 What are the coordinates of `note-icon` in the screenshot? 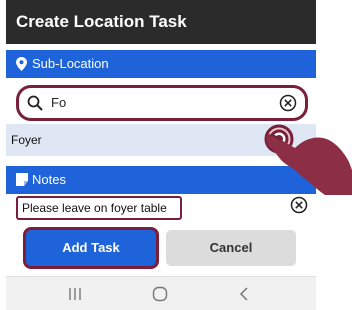 It's located at (22, 182).